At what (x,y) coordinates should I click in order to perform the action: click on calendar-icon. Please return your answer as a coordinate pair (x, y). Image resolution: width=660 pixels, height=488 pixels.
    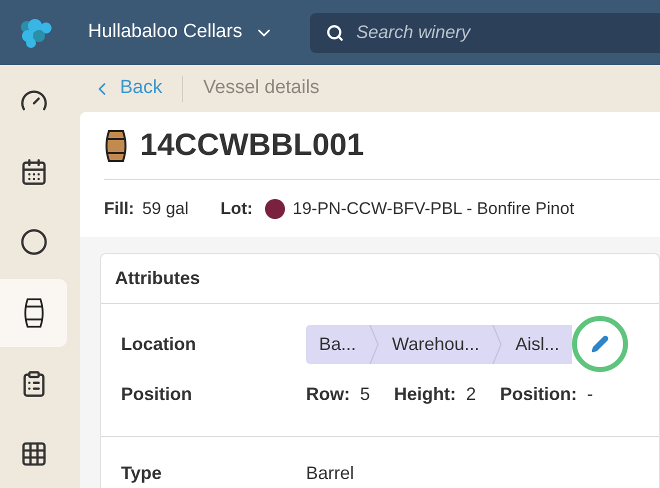
    Looking at the image, I should click on (34, 172).